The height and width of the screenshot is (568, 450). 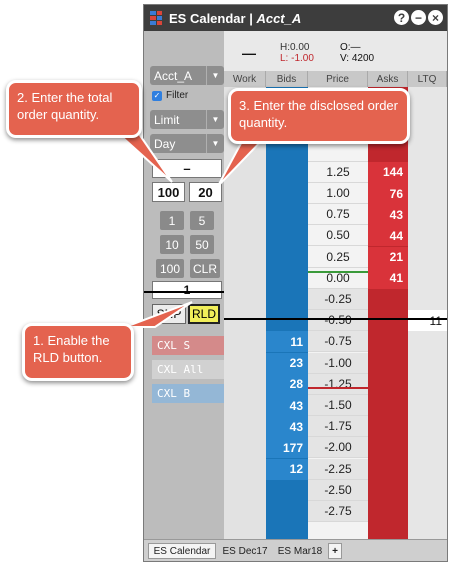 I want to click on ask-cell: 44, so click(x=388, y=236).